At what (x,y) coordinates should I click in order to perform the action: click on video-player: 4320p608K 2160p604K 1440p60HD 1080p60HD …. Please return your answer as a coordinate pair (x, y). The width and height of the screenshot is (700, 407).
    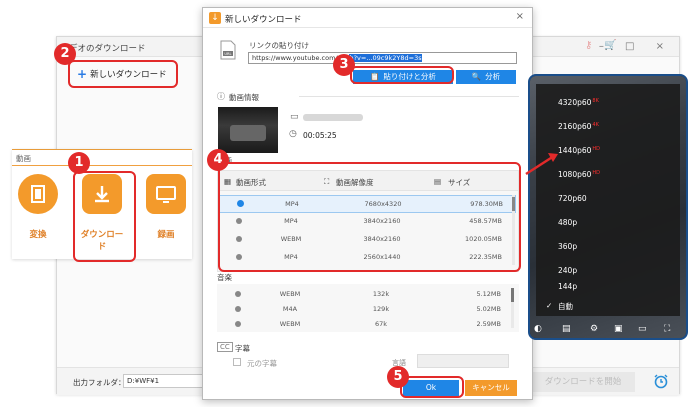
    Looking at the image, I should click on (608, 207).